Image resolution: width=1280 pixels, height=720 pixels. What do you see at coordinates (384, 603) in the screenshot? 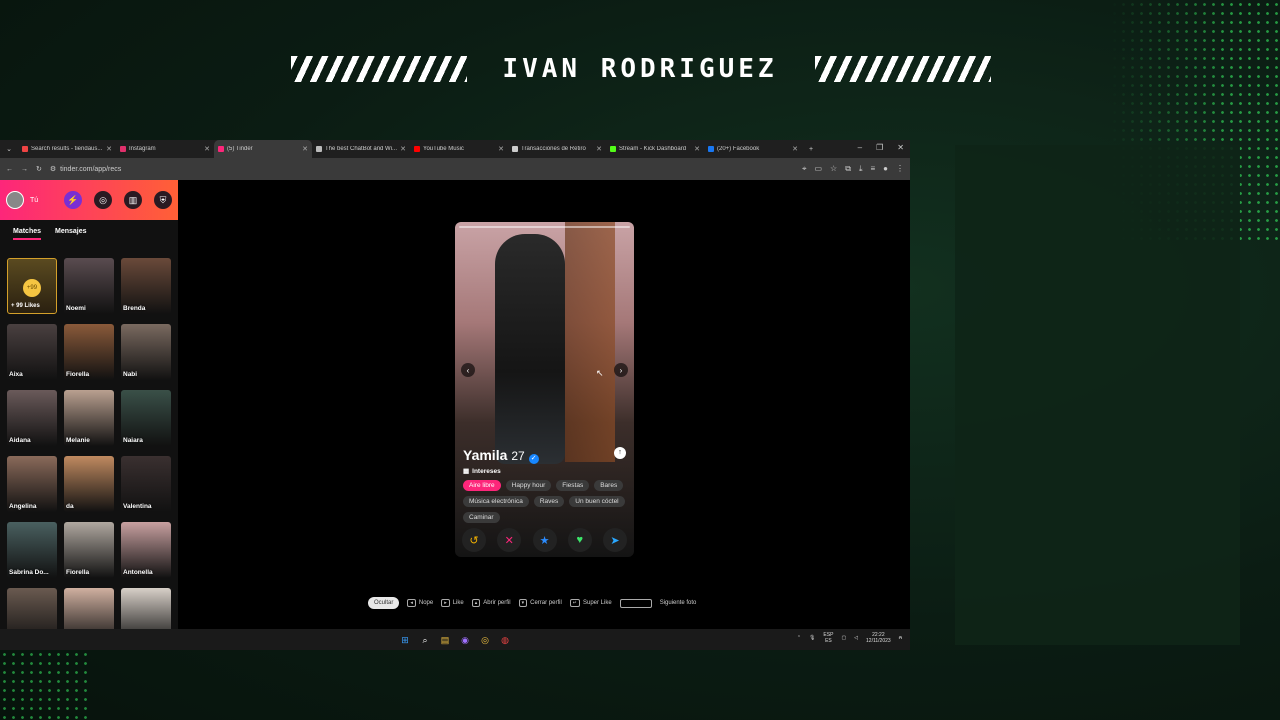
I see `hide-shortcuts-button: Ocultar` at bounding box center [384, 603].